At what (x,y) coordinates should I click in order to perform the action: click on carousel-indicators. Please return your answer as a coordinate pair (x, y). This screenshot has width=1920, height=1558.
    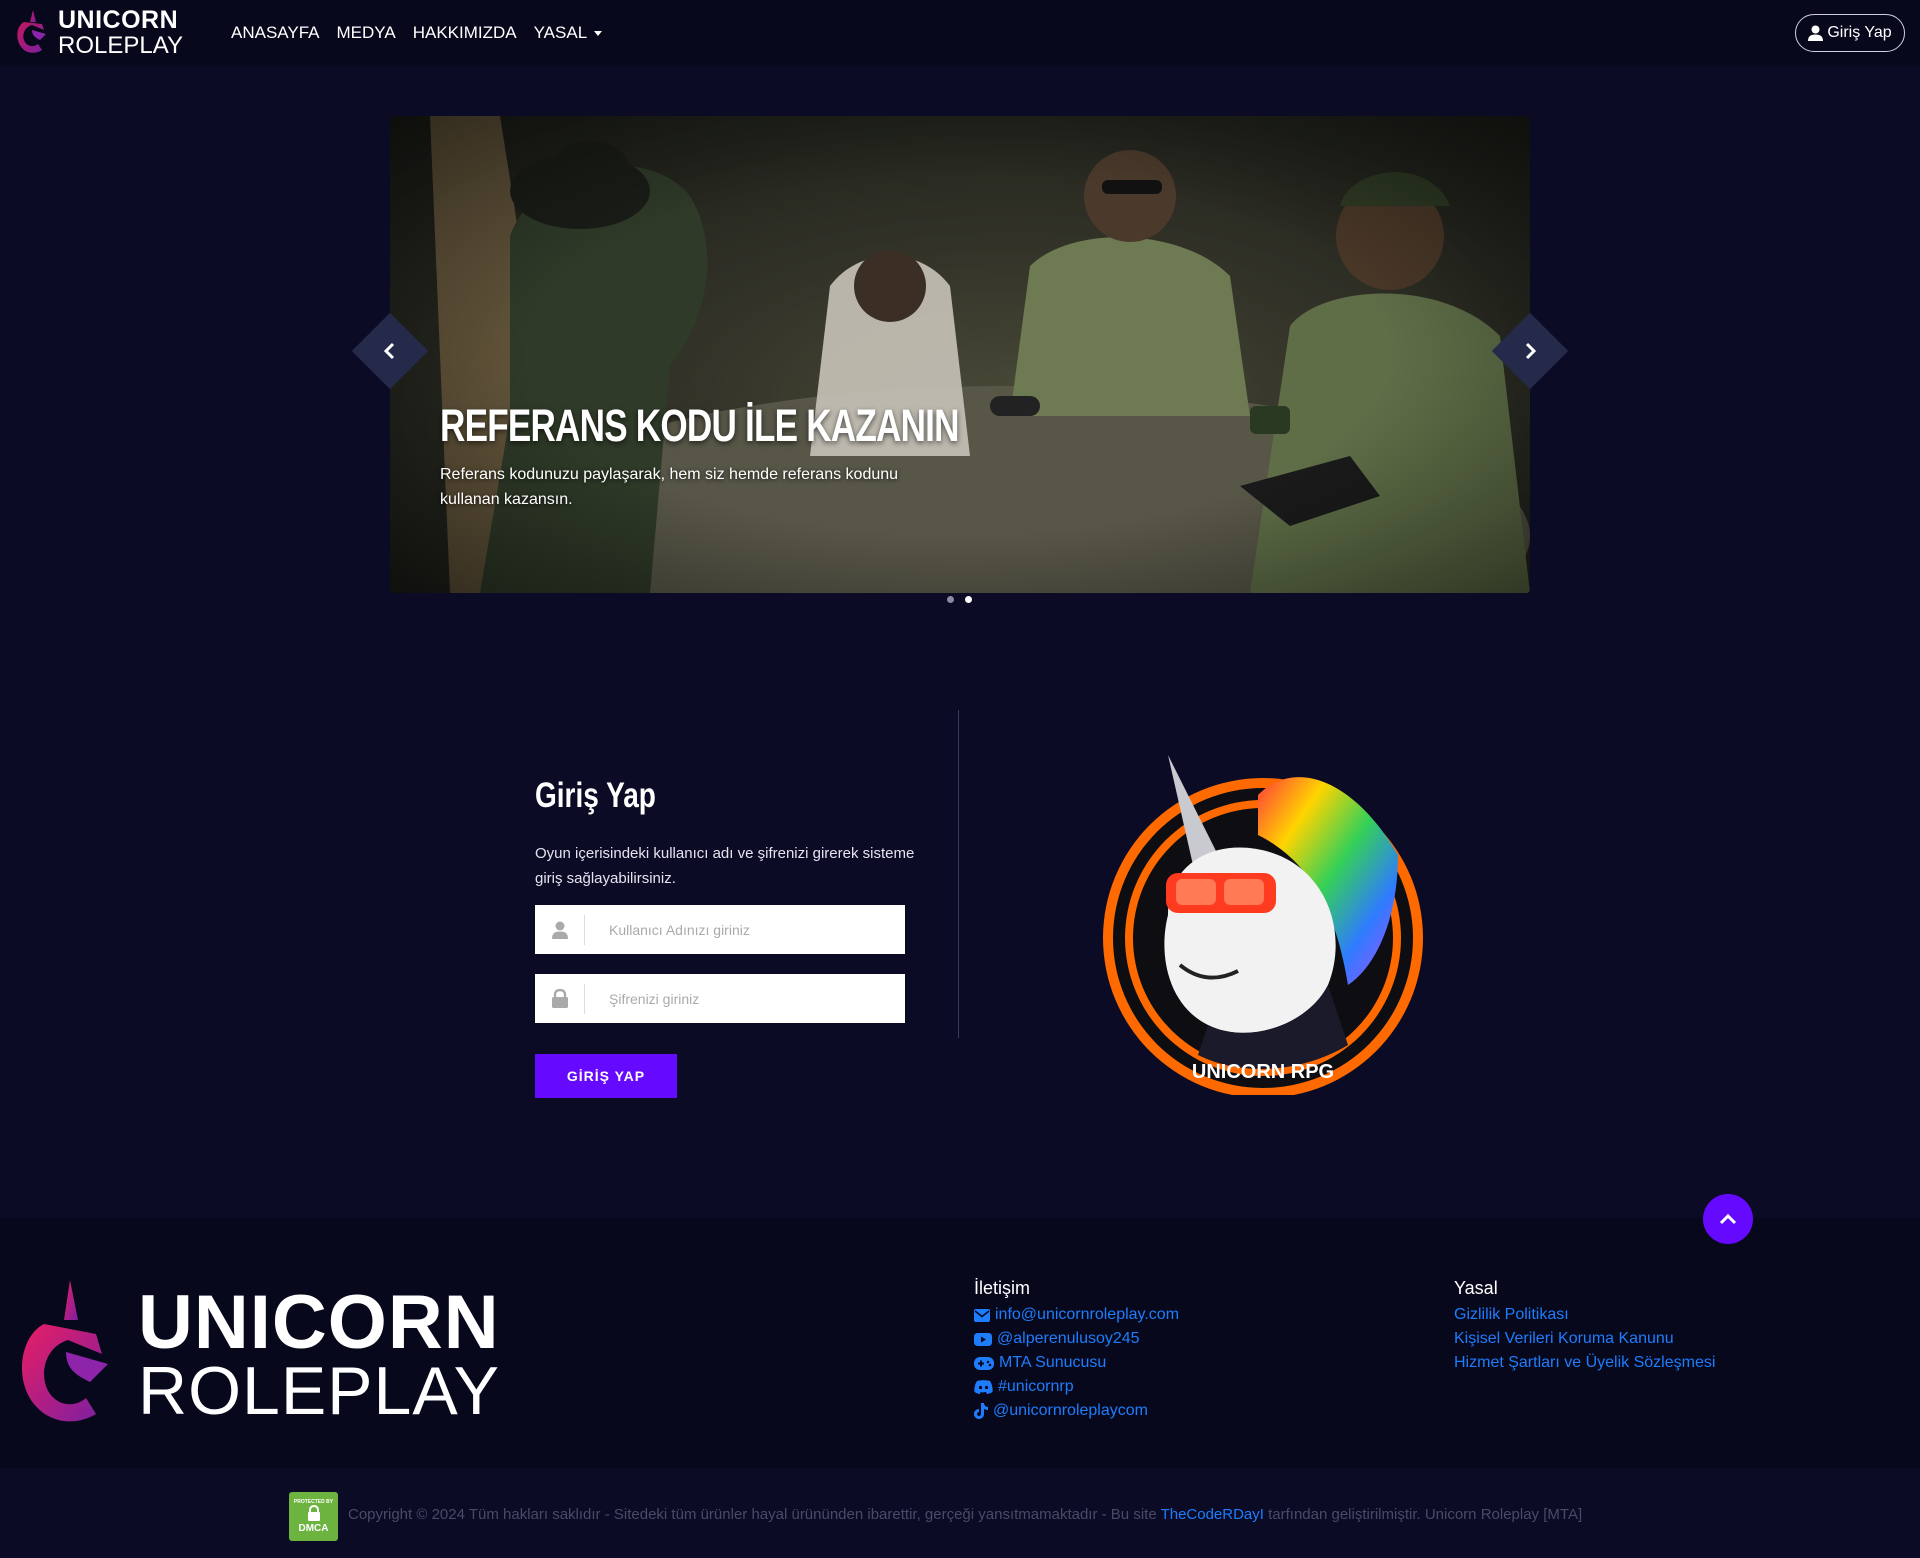
    Looking at the image, I should click on (959, 599).